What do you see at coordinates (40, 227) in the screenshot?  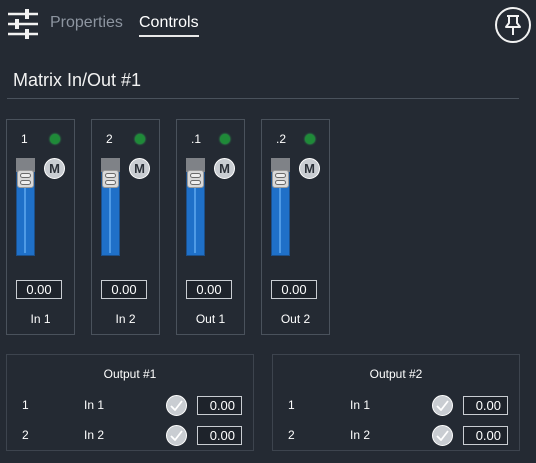 I see `channel-strip-1: 1 M 0.00 In 1` at bounding box center [40, 227].